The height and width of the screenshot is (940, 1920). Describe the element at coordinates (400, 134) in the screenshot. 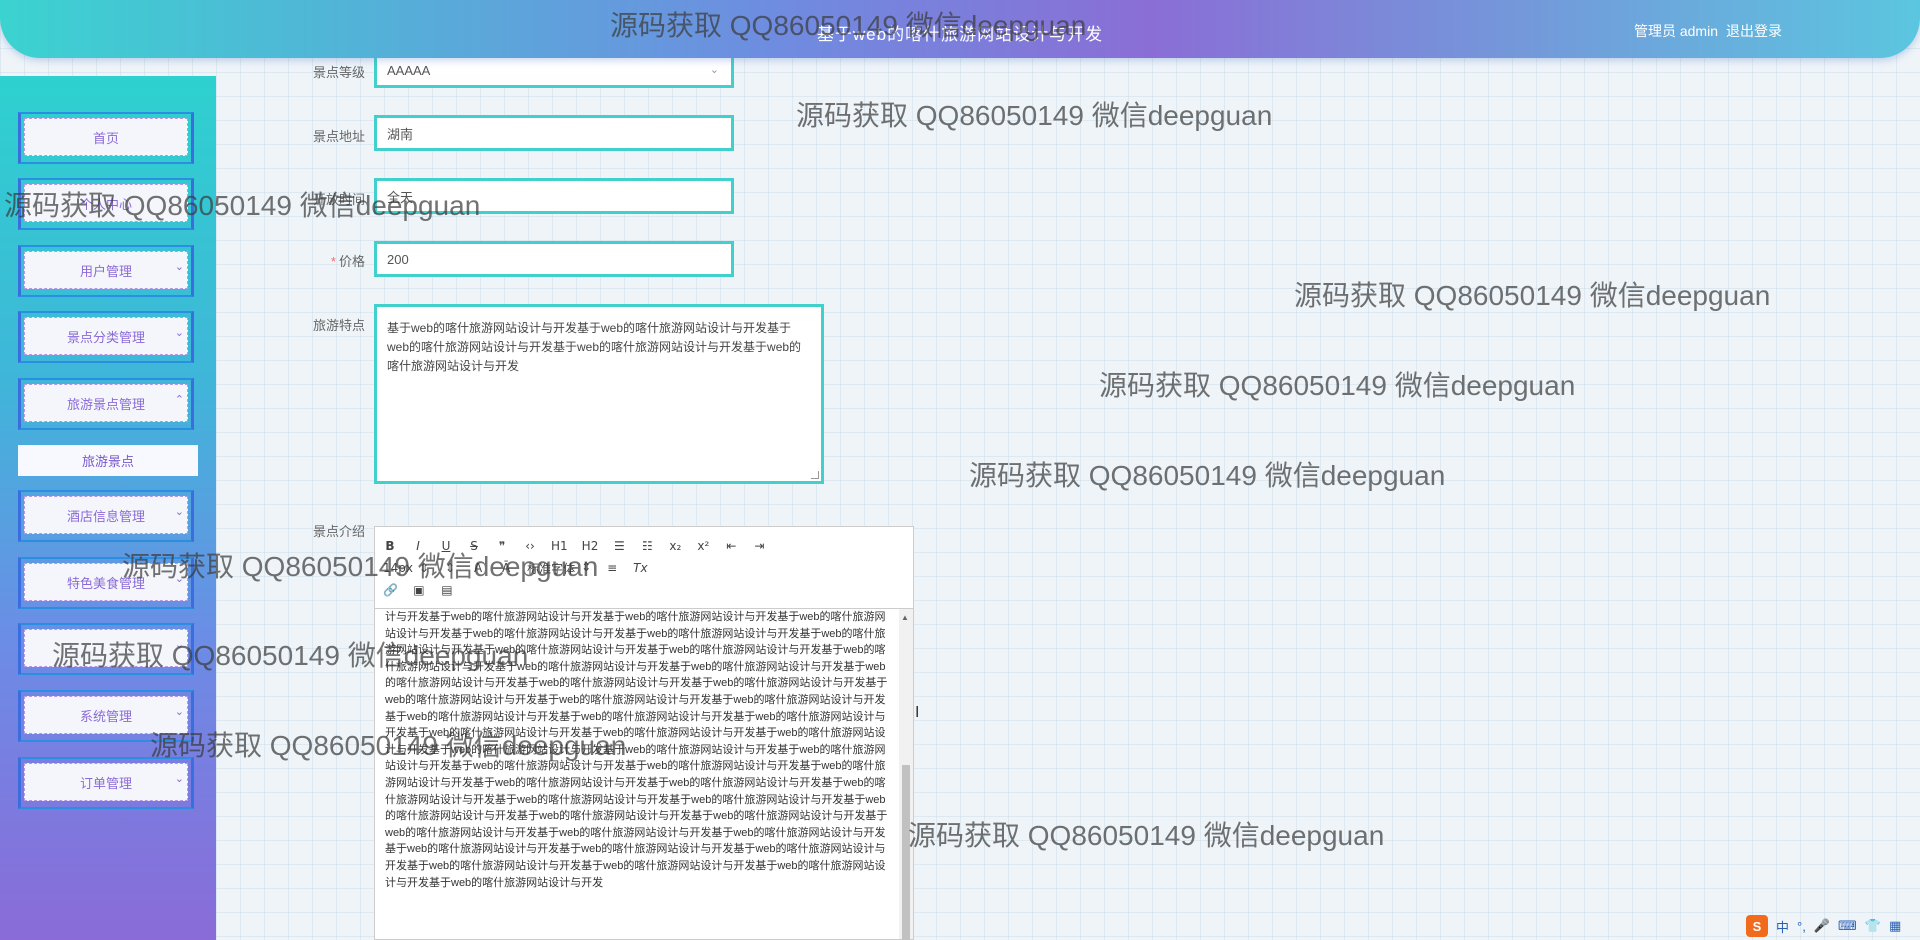

I see `address-value: 湖南` at that location.